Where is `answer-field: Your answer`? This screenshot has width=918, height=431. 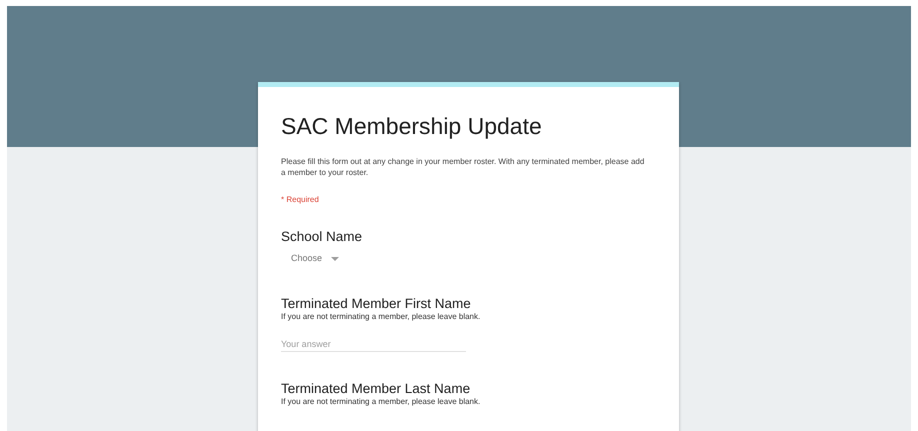 answer-field: Your answer is located at coordinates (373, 344).